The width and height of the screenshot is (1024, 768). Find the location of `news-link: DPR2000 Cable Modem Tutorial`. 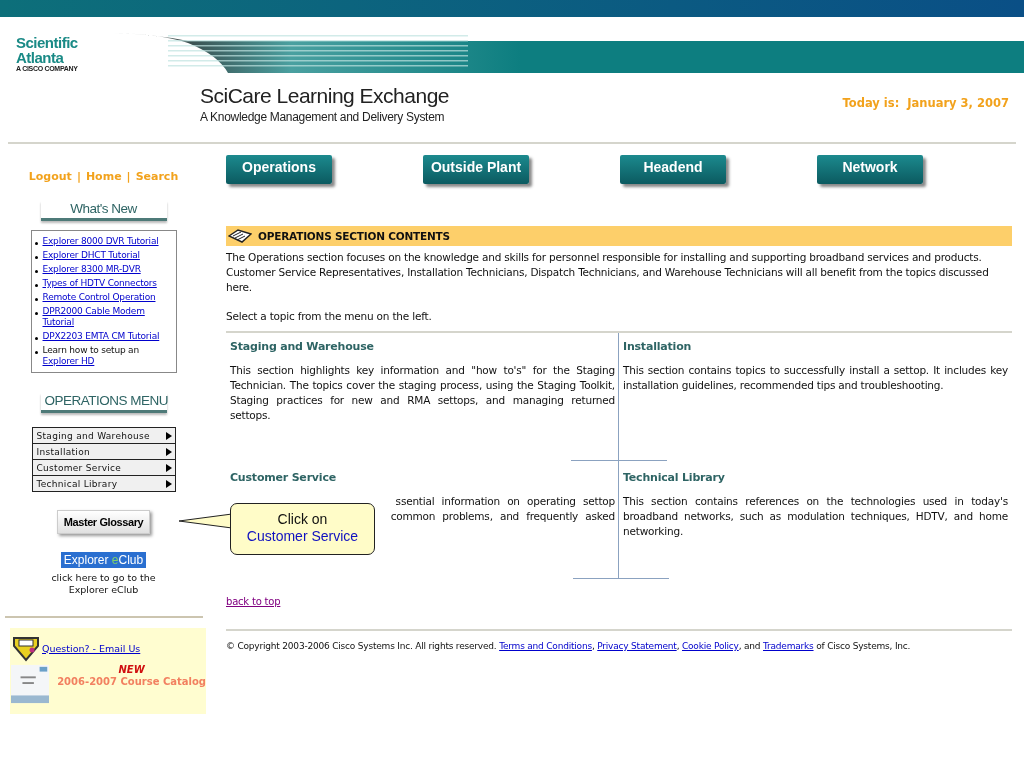

news-link: DPR2000 Cable Modem Tutorial is located at coordinates (107, 317).